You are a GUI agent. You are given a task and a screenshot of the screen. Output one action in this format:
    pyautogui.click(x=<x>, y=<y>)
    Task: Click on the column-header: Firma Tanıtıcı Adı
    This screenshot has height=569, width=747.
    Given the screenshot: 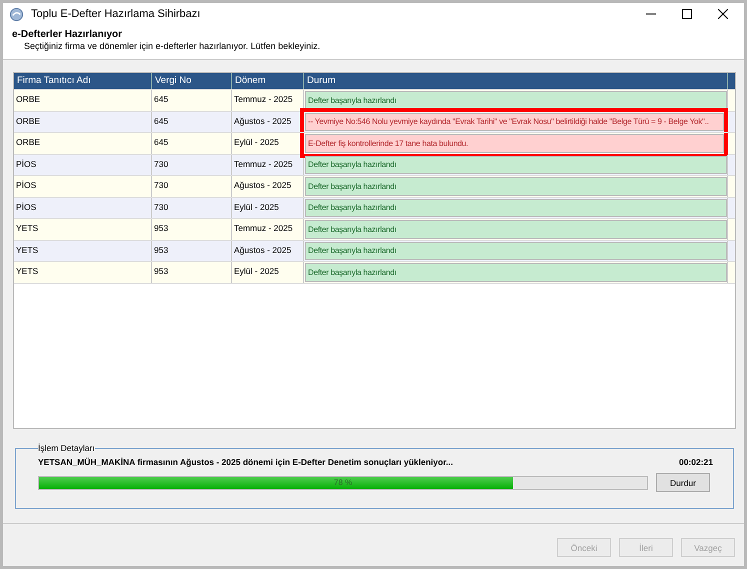 What is the action you would take?
    pyautogui.click(x=83, y=81)
    